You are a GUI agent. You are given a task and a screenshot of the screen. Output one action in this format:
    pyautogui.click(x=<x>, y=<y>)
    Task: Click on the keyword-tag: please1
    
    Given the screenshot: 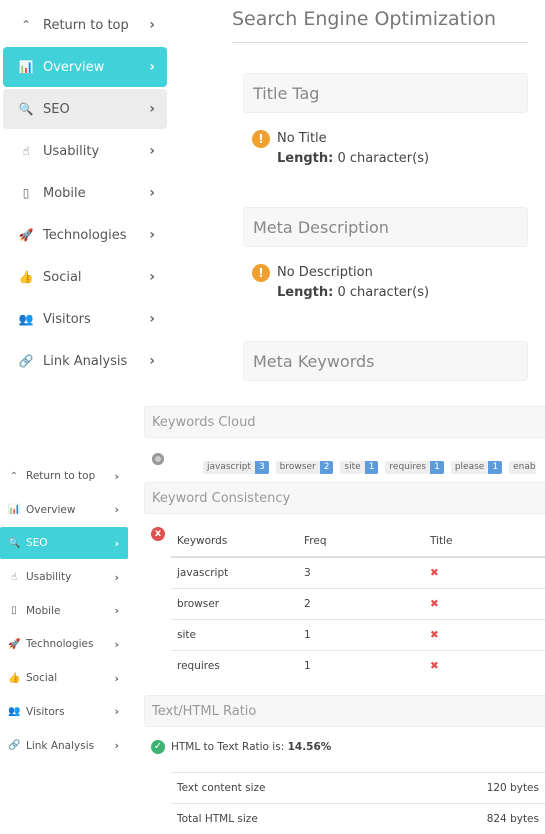 What is the action you would take?
    pyautogui.click(x=476, y=467)
    